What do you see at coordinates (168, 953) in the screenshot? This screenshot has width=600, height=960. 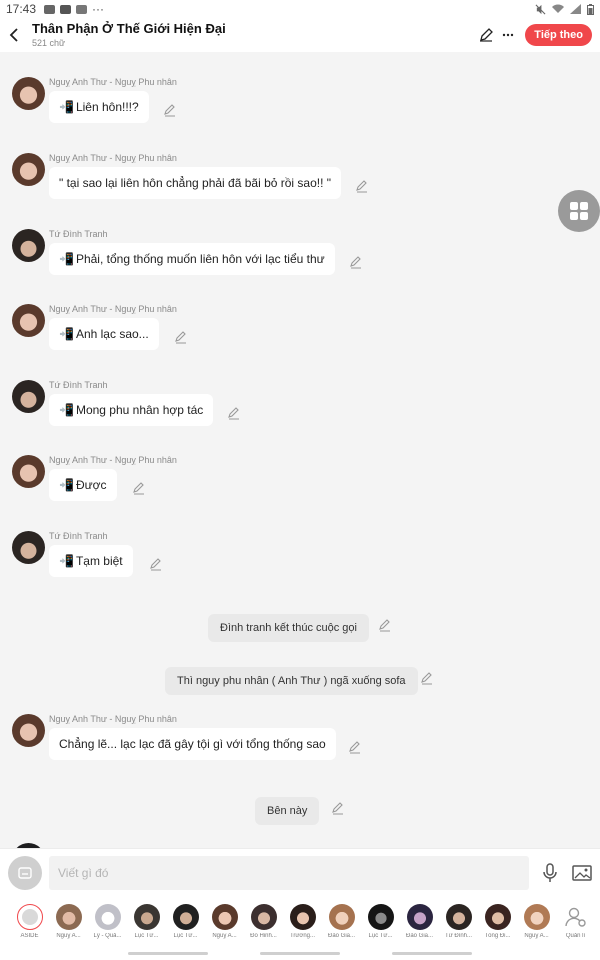 I see `nav-recents` at bounding box center [168, 953].